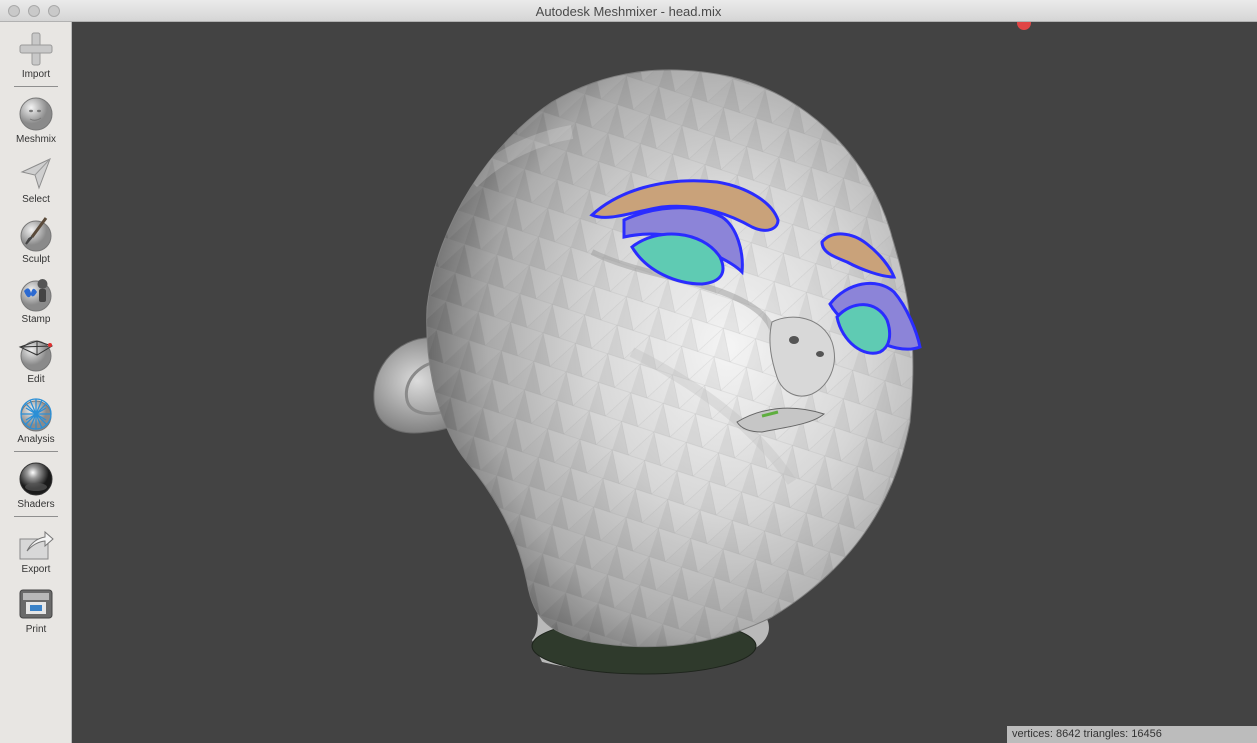  I want to click on nostril-left, so click(794, 340).